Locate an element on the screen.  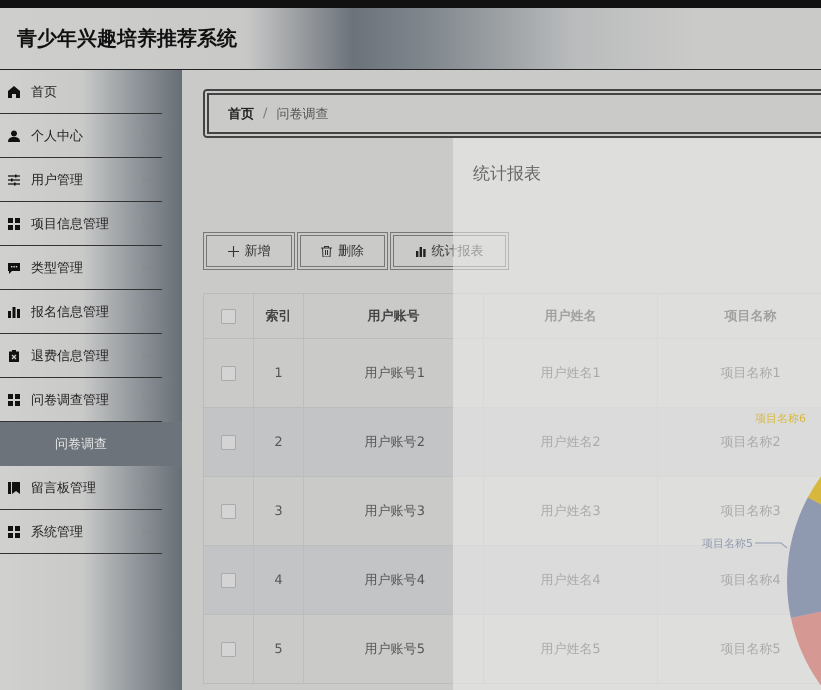
table-cell: 用户账号4 is located at coordinates (394, 580).